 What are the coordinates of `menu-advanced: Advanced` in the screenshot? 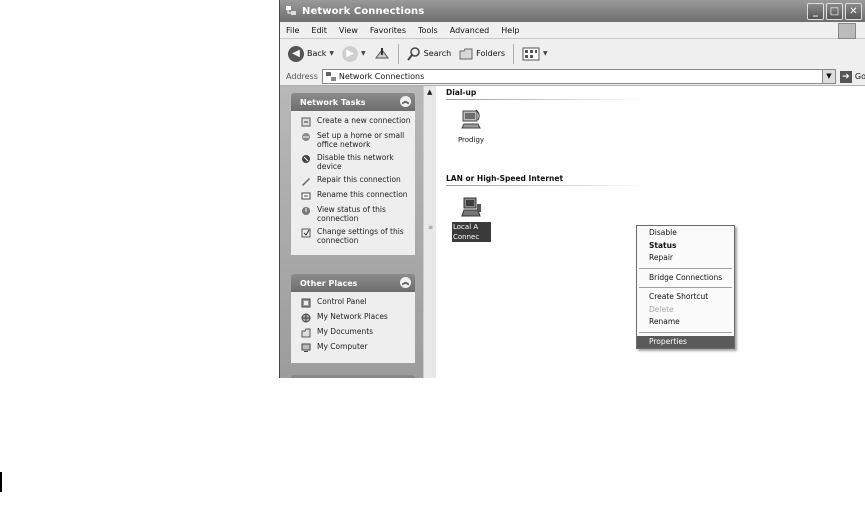 It's located at (470, 30).